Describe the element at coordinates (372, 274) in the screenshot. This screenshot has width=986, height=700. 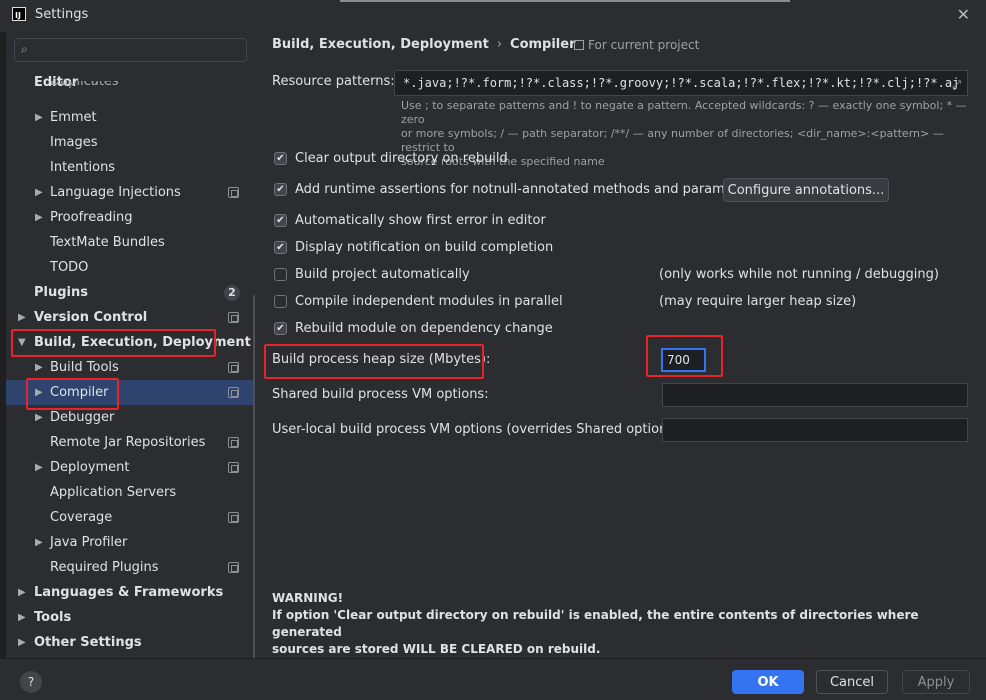
I see `build-automatically-checkbox: Build project automatically` at that location.